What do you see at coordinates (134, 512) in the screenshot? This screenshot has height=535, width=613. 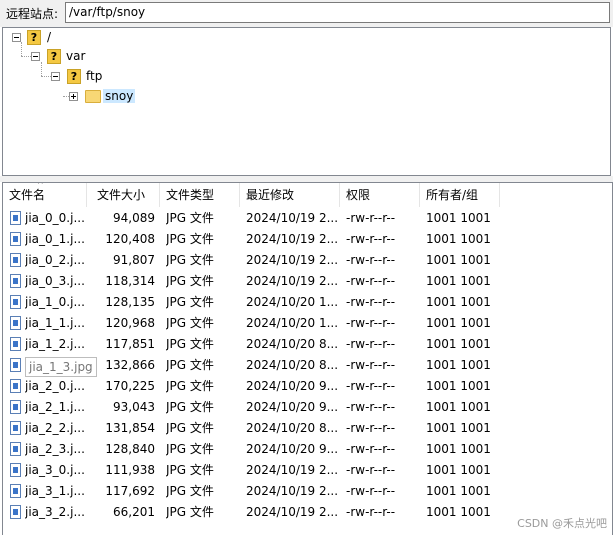 I see `file-size: 66,201` at bounding box center [134, 512].